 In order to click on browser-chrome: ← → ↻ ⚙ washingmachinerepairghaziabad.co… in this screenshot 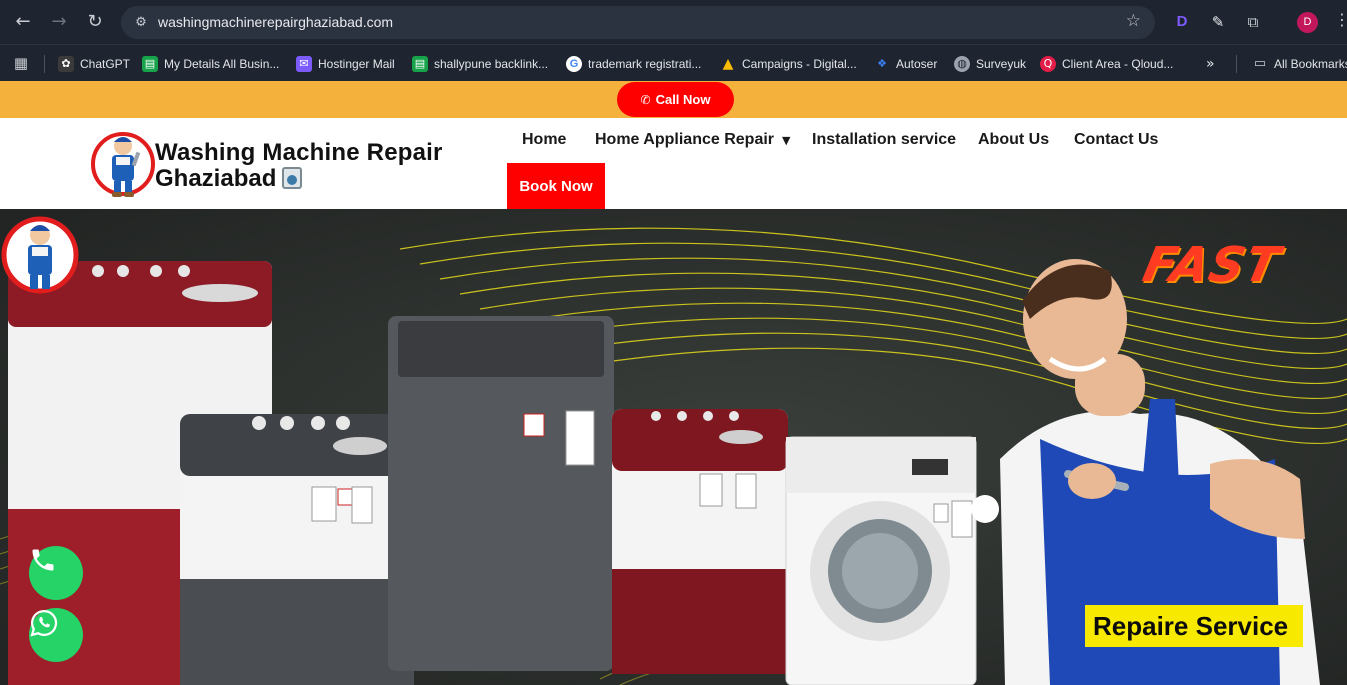, I will do `click(673, 40)`.